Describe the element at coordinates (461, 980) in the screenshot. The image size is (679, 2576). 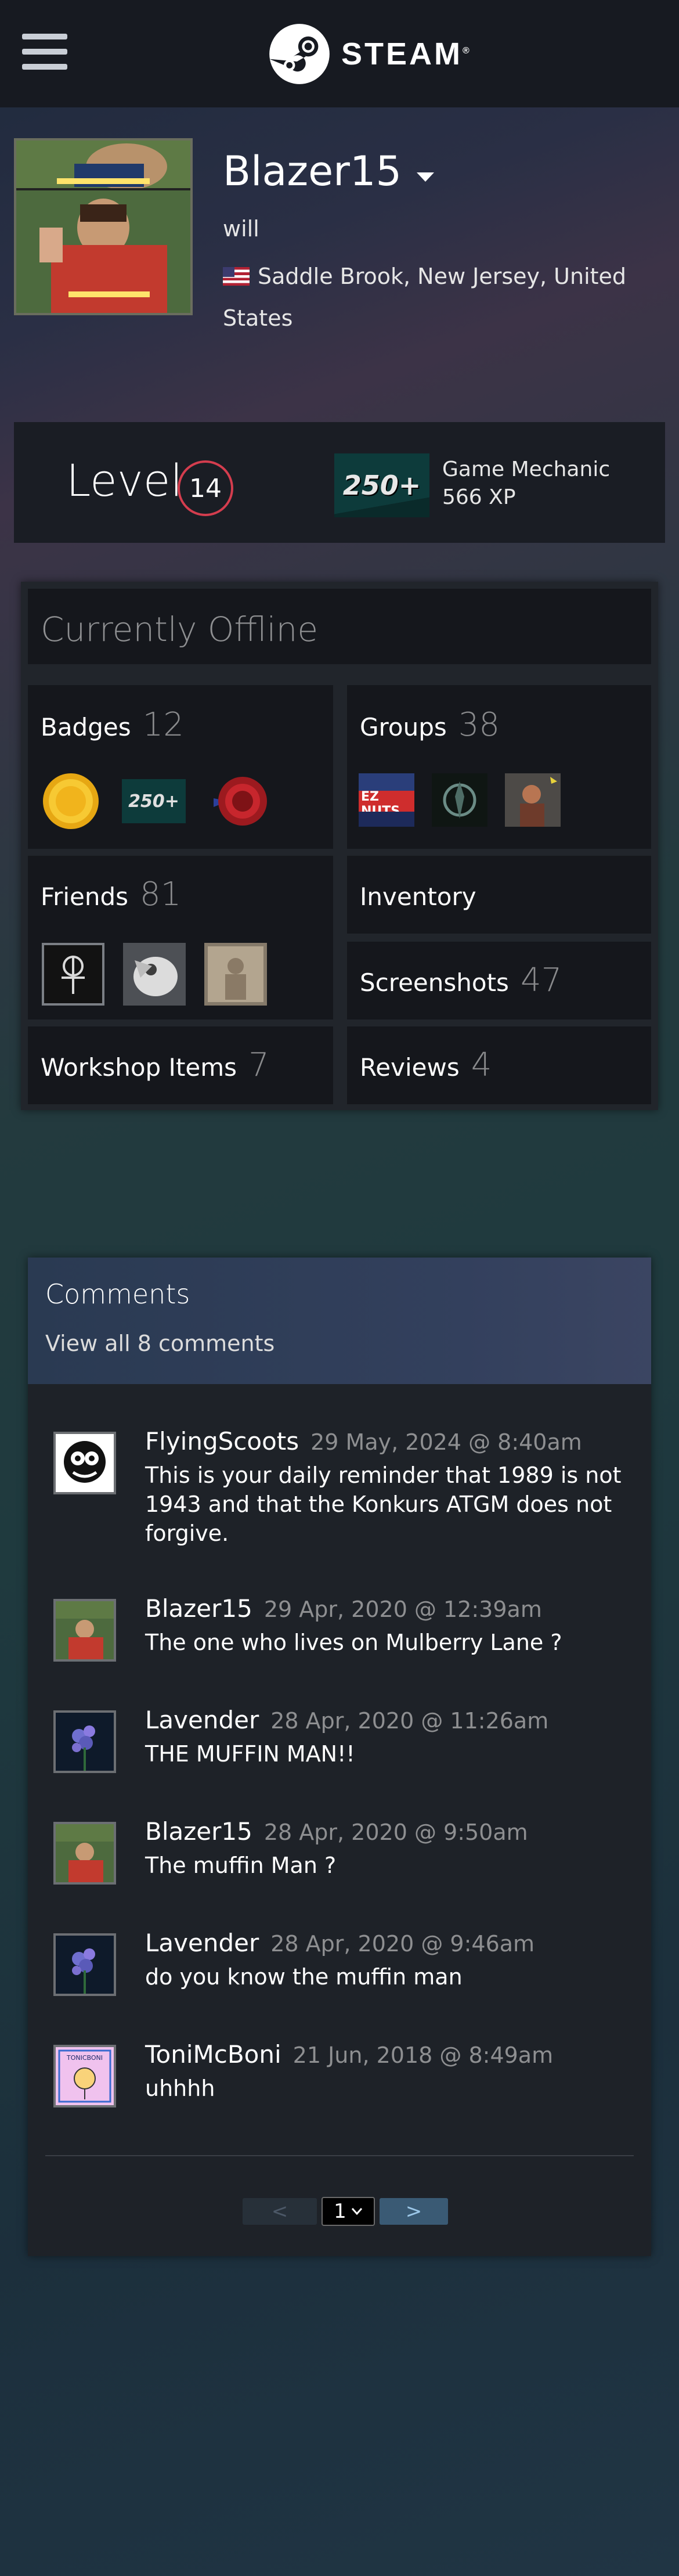
I see `screenshots-label: Screenshots 47` at that location.